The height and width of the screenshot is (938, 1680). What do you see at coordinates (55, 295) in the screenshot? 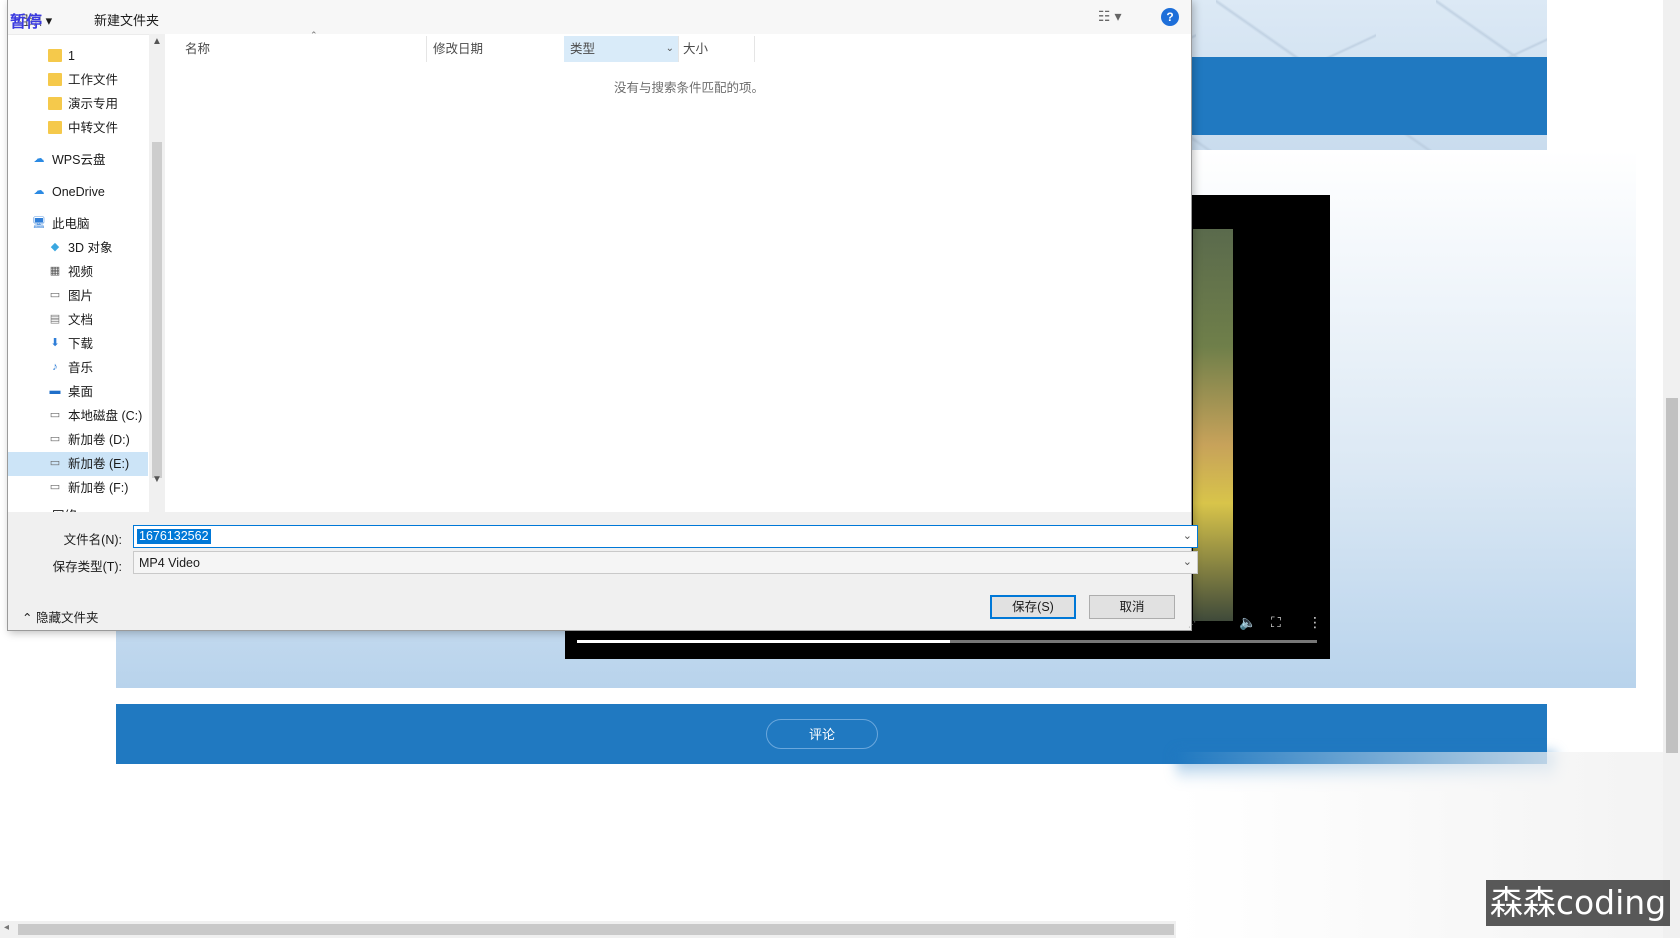
I see `picture-icon: ▭` at bounding box center [55, 295].